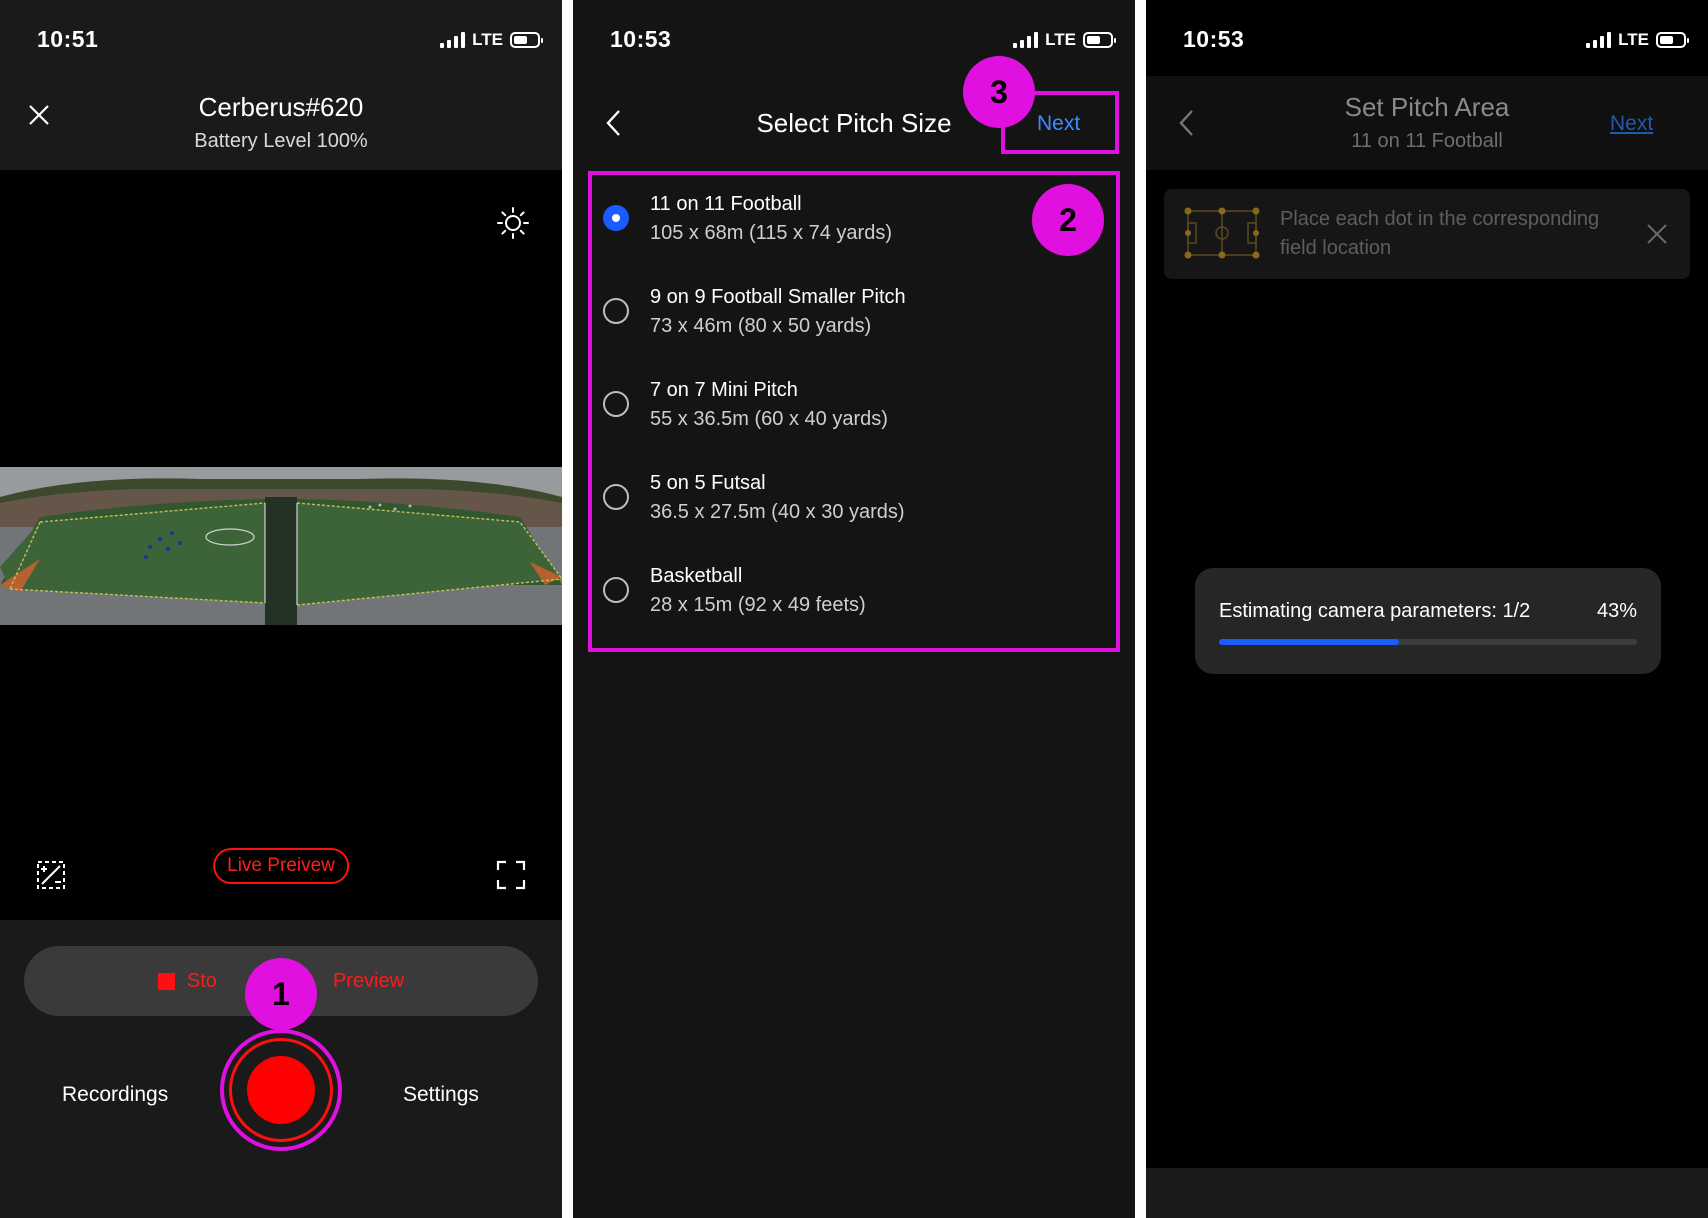 This screenshot has height=1218, width=1708. I want to click on pitch-area-header: Set Pitch Area 11 on 11 Football Next, so click(1427, 123).